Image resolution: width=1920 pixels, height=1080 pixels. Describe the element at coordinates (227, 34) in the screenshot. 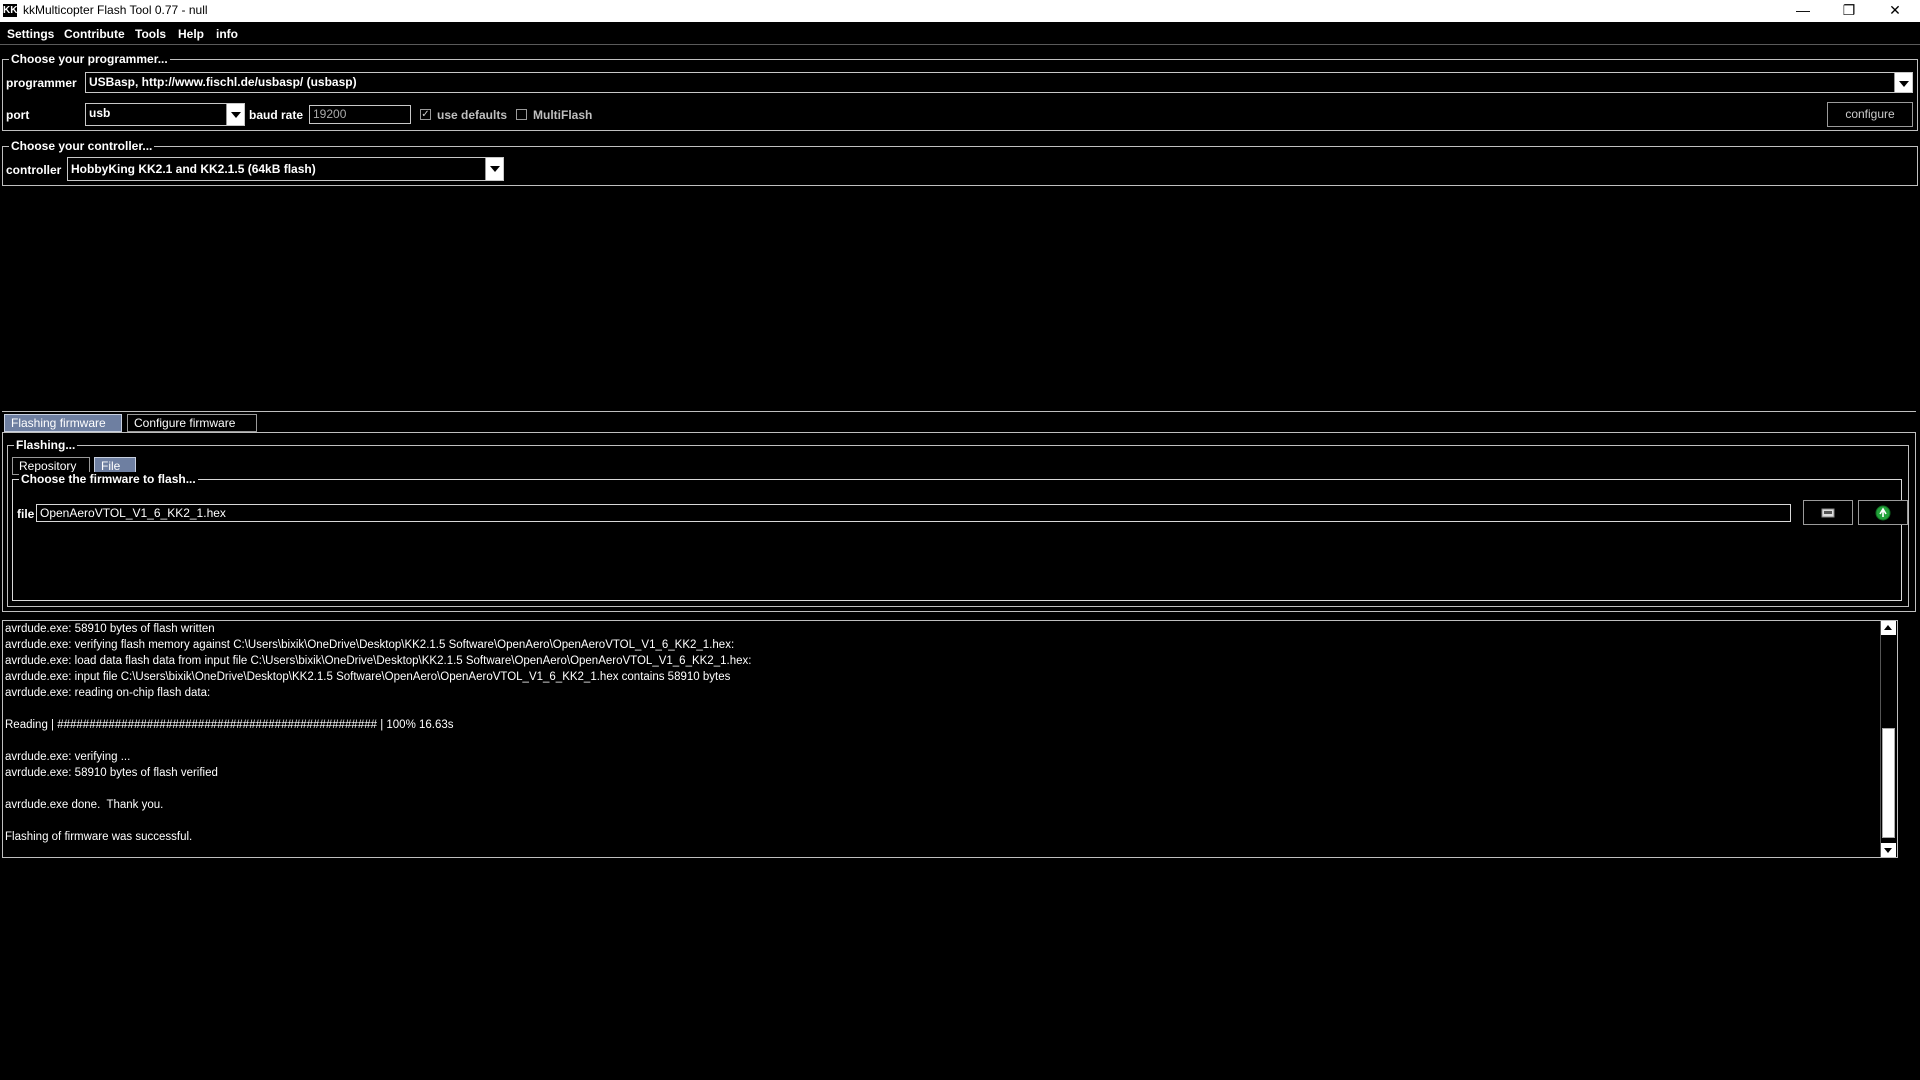

I see `menu-info: info` at that location.